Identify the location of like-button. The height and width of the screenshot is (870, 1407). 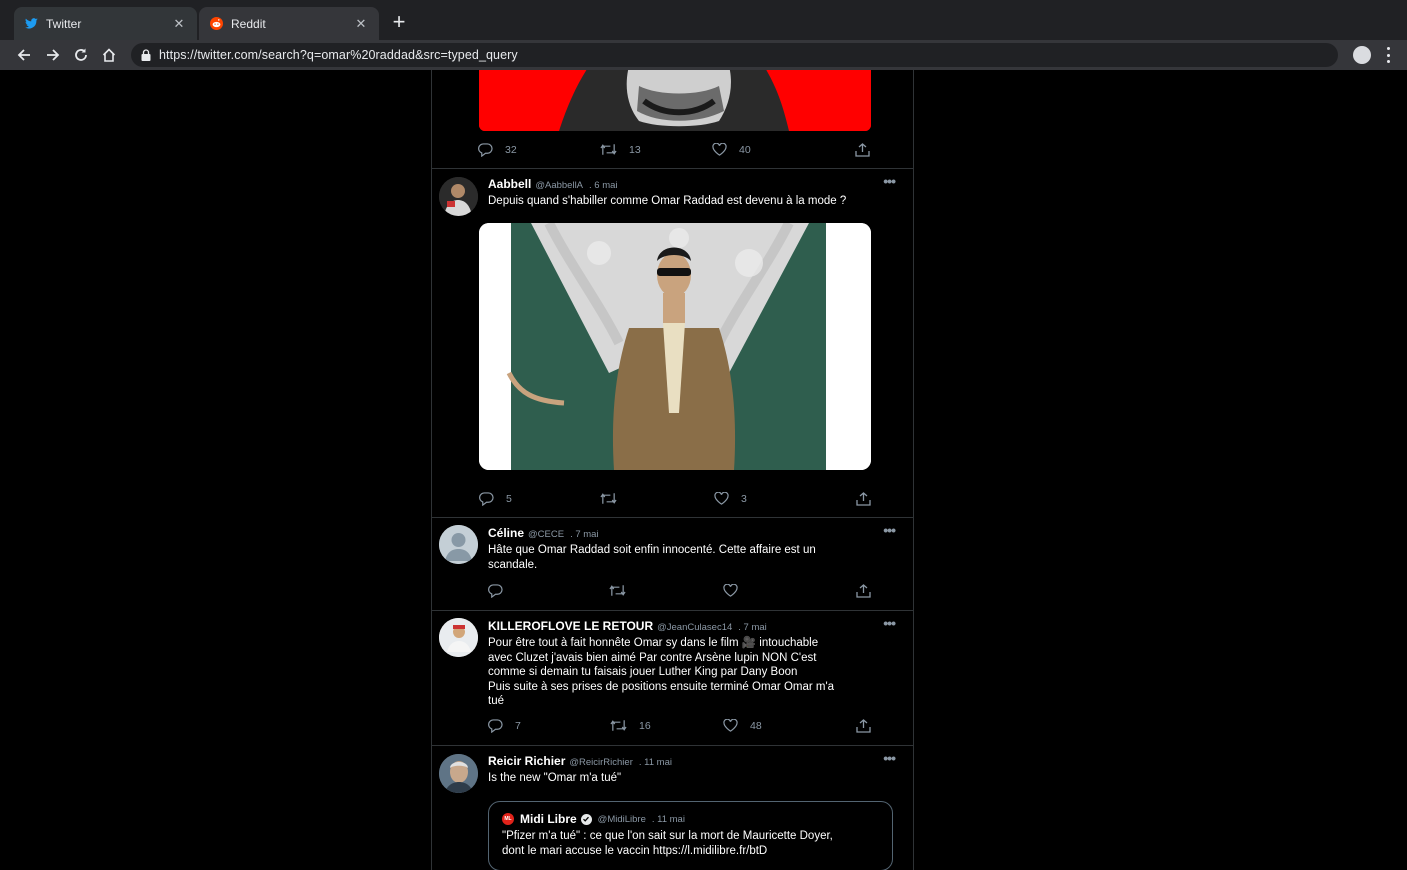
(730, 590).